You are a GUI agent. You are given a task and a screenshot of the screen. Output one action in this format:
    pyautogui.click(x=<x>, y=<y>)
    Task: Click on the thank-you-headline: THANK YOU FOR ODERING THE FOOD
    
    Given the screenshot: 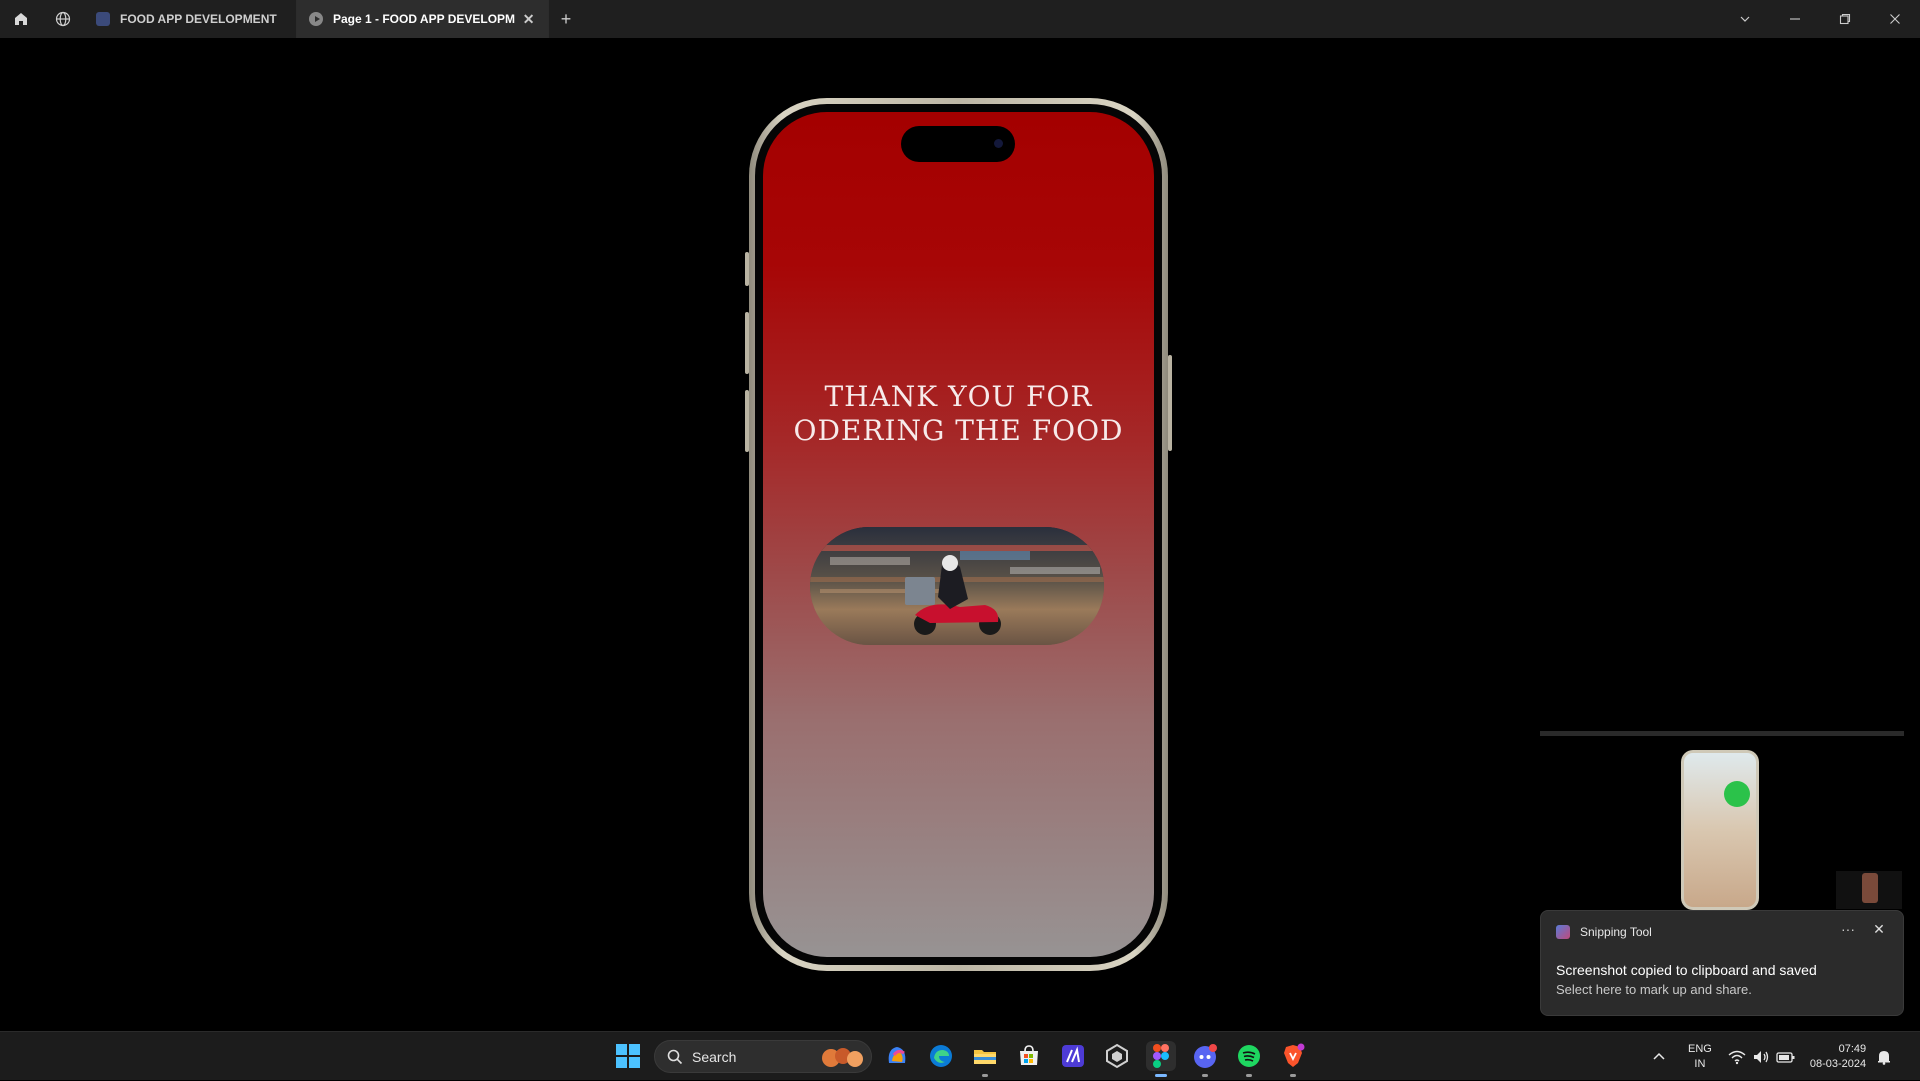 What is the action you would take?
    pyautogui.click(x=958, y=413)
    